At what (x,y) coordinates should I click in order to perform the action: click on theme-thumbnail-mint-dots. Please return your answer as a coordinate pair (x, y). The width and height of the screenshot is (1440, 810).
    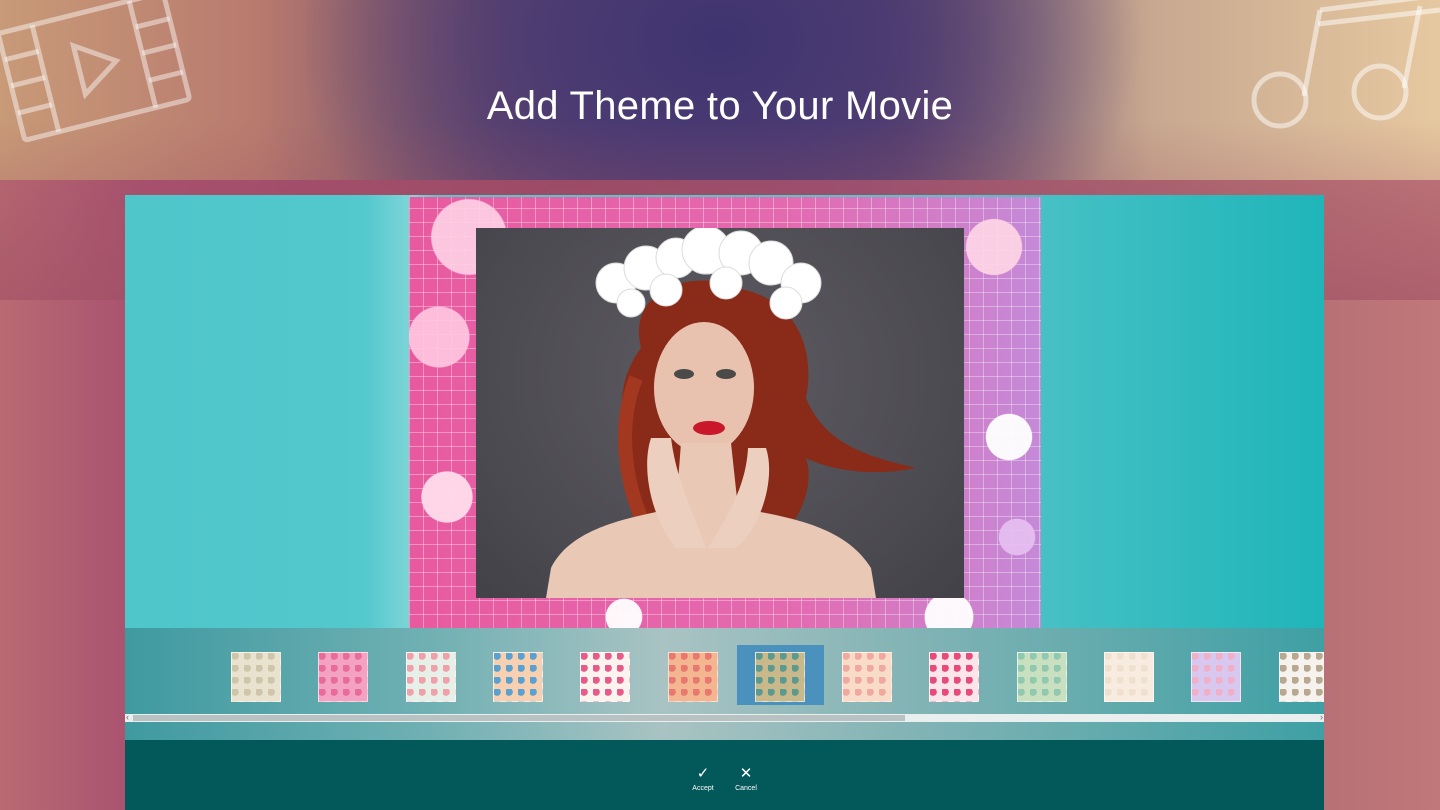
    Looking at the image, I should click on (430, 677).